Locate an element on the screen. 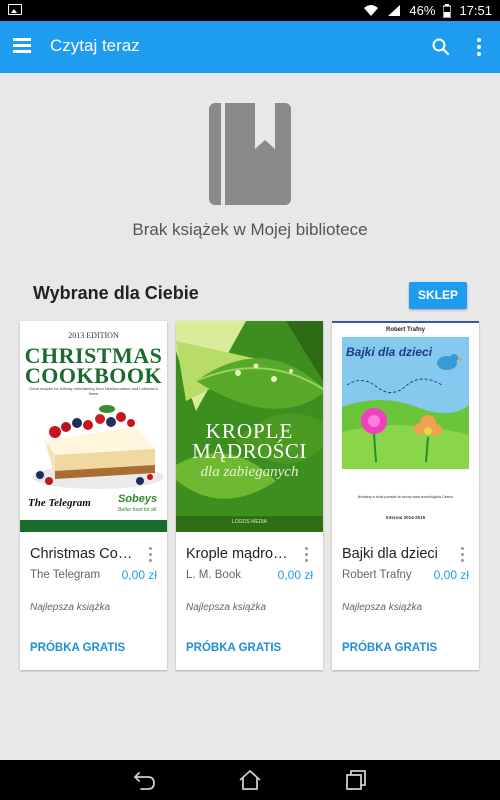  status-bar: 46% 17:51 is located at coordinates (250, 10).